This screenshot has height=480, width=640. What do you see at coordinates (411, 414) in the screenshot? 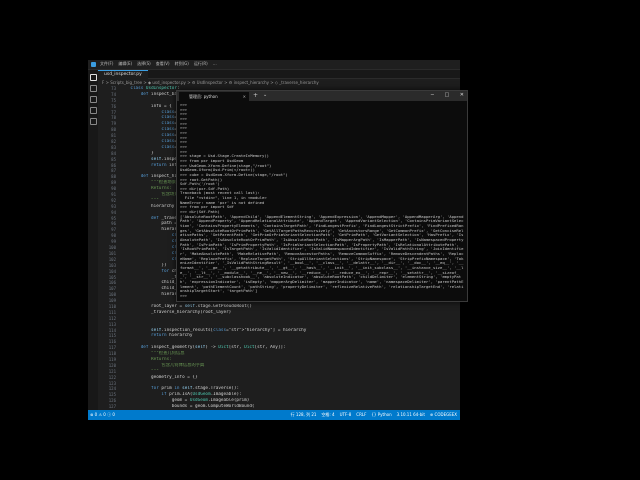
I see `status-item: 3.10.11 64-bit` at bounding box center [411, 414].